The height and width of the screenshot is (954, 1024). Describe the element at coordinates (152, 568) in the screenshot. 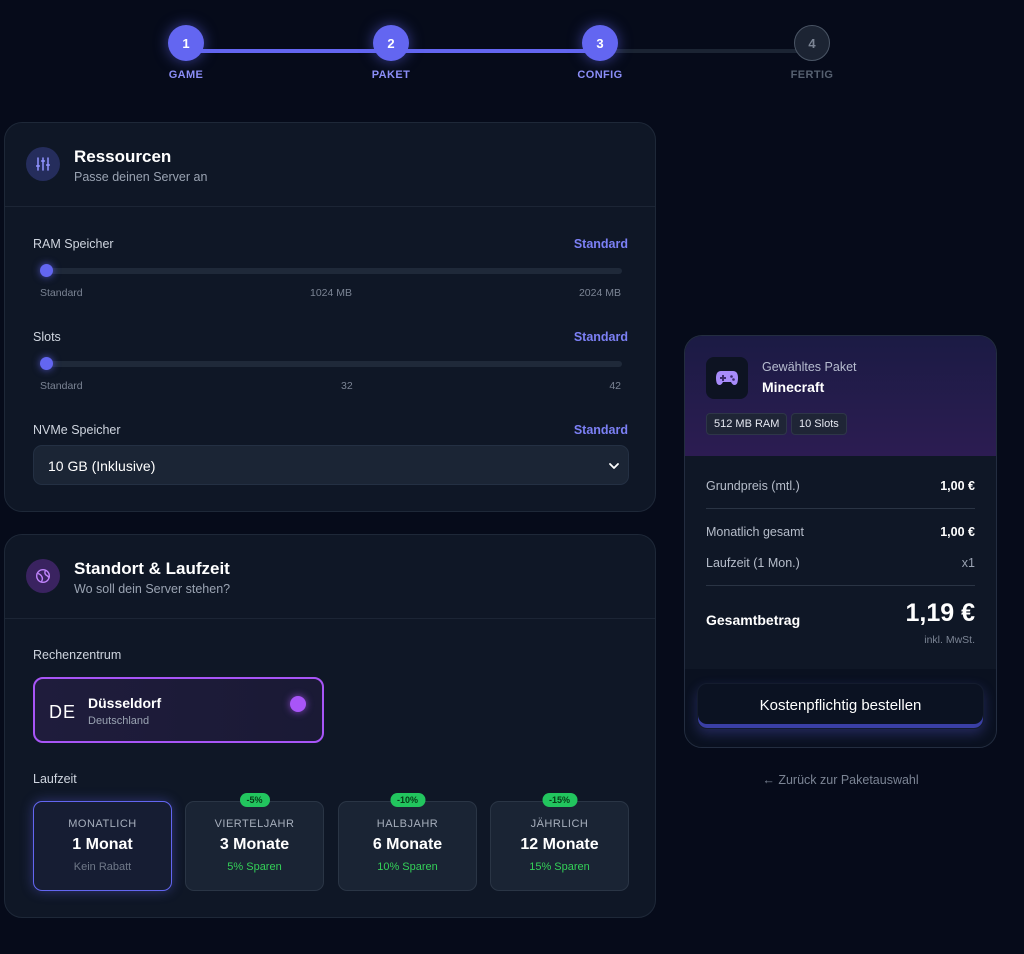

I see `location-title: Standort & Laufzeit` at that location.